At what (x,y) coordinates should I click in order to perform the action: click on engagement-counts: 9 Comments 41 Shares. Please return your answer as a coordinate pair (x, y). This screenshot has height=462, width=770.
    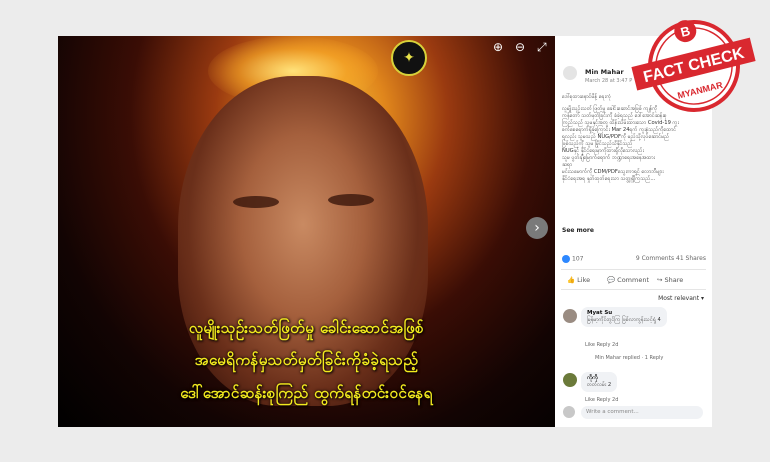
    Looking at the image, I should click on (671, 258).